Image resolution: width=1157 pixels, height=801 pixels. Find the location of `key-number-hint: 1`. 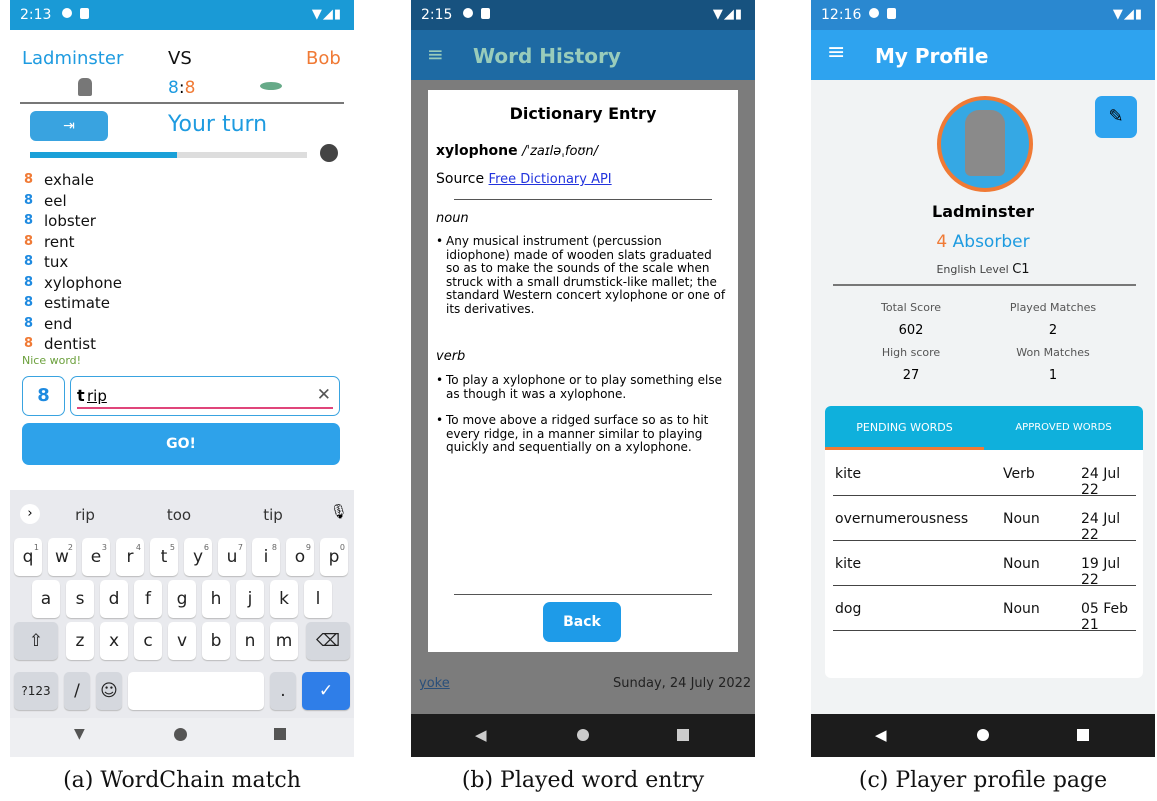

key-number-hint: 1 is located at coordinates (36, 547).